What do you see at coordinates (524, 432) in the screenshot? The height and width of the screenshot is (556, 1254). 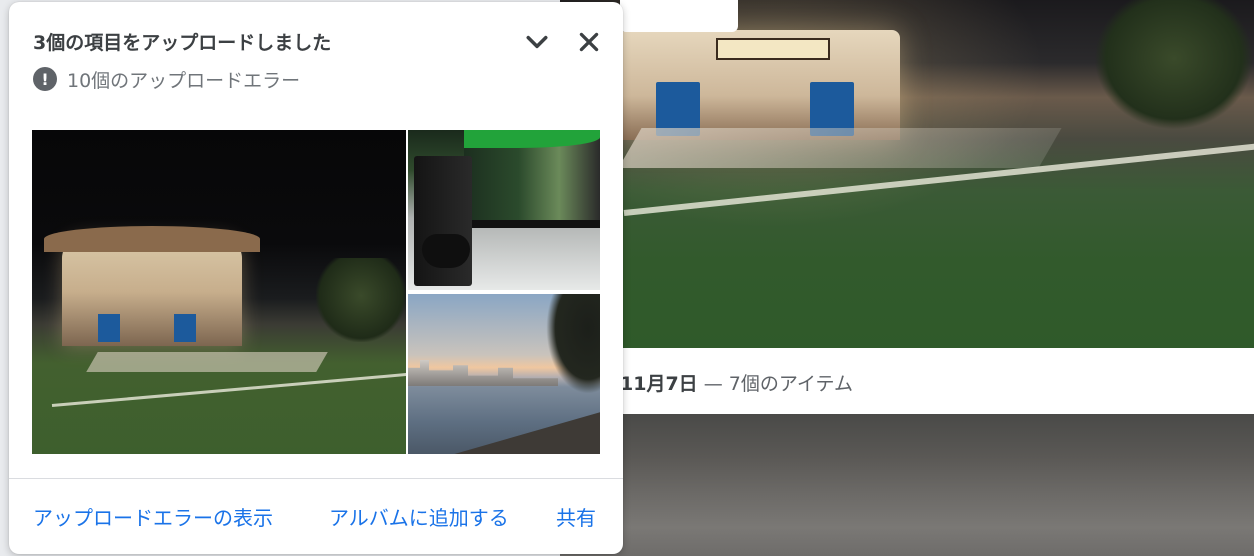 I see `shoreline` at bounding box center [524, 432].